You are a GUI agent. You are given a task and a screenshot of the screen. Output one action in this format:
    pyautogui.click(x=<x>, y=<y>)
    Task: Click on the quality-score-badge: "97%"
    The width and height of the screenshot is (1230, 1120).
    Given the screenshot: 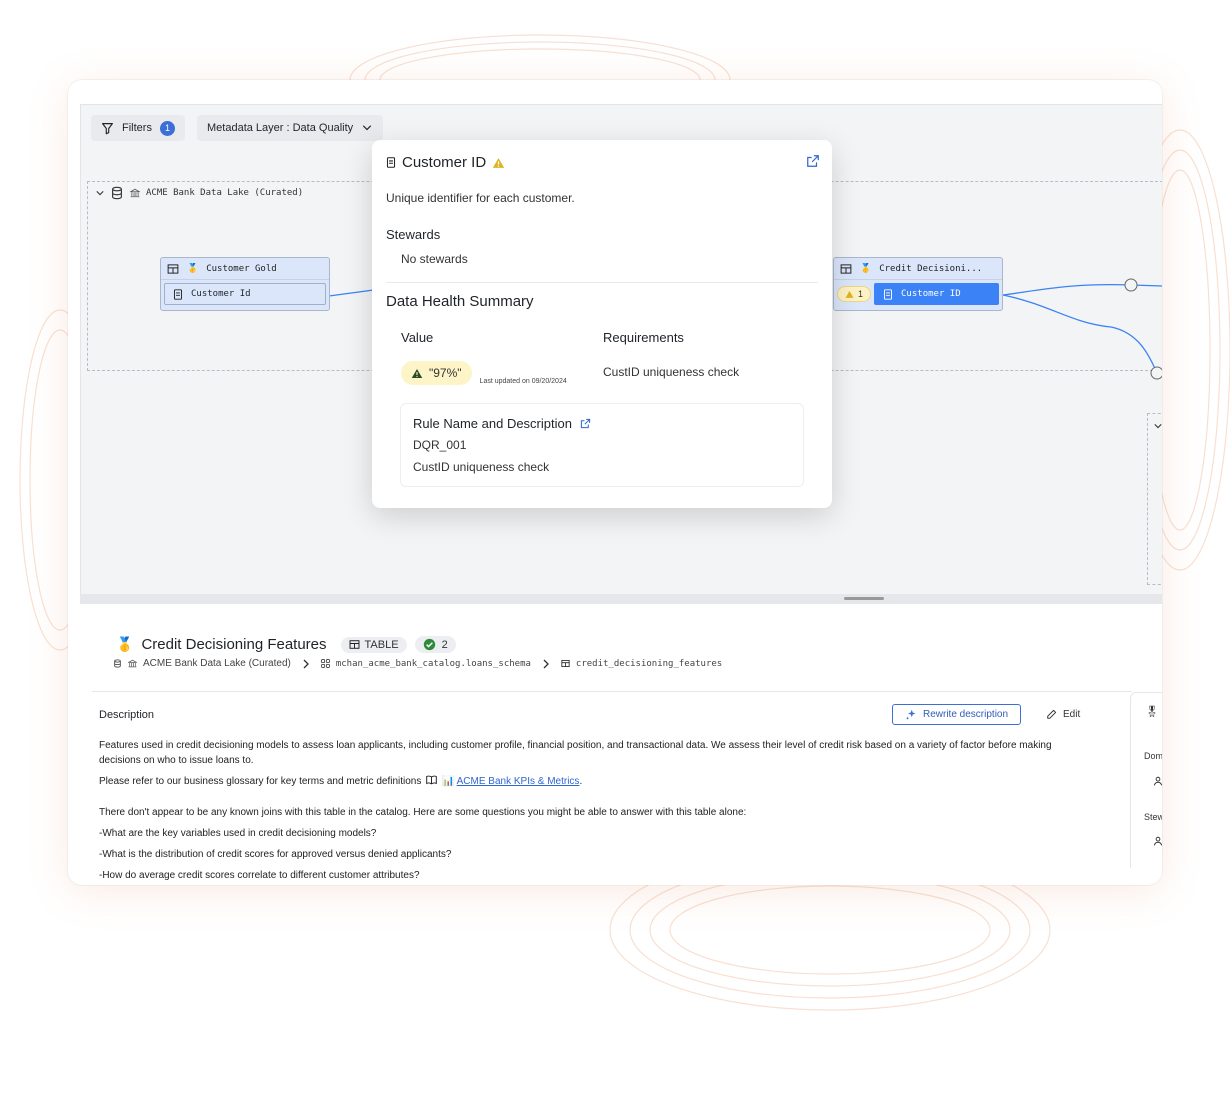 What is the action you would take?
    pyautogui.click(x=436, y=373)
    